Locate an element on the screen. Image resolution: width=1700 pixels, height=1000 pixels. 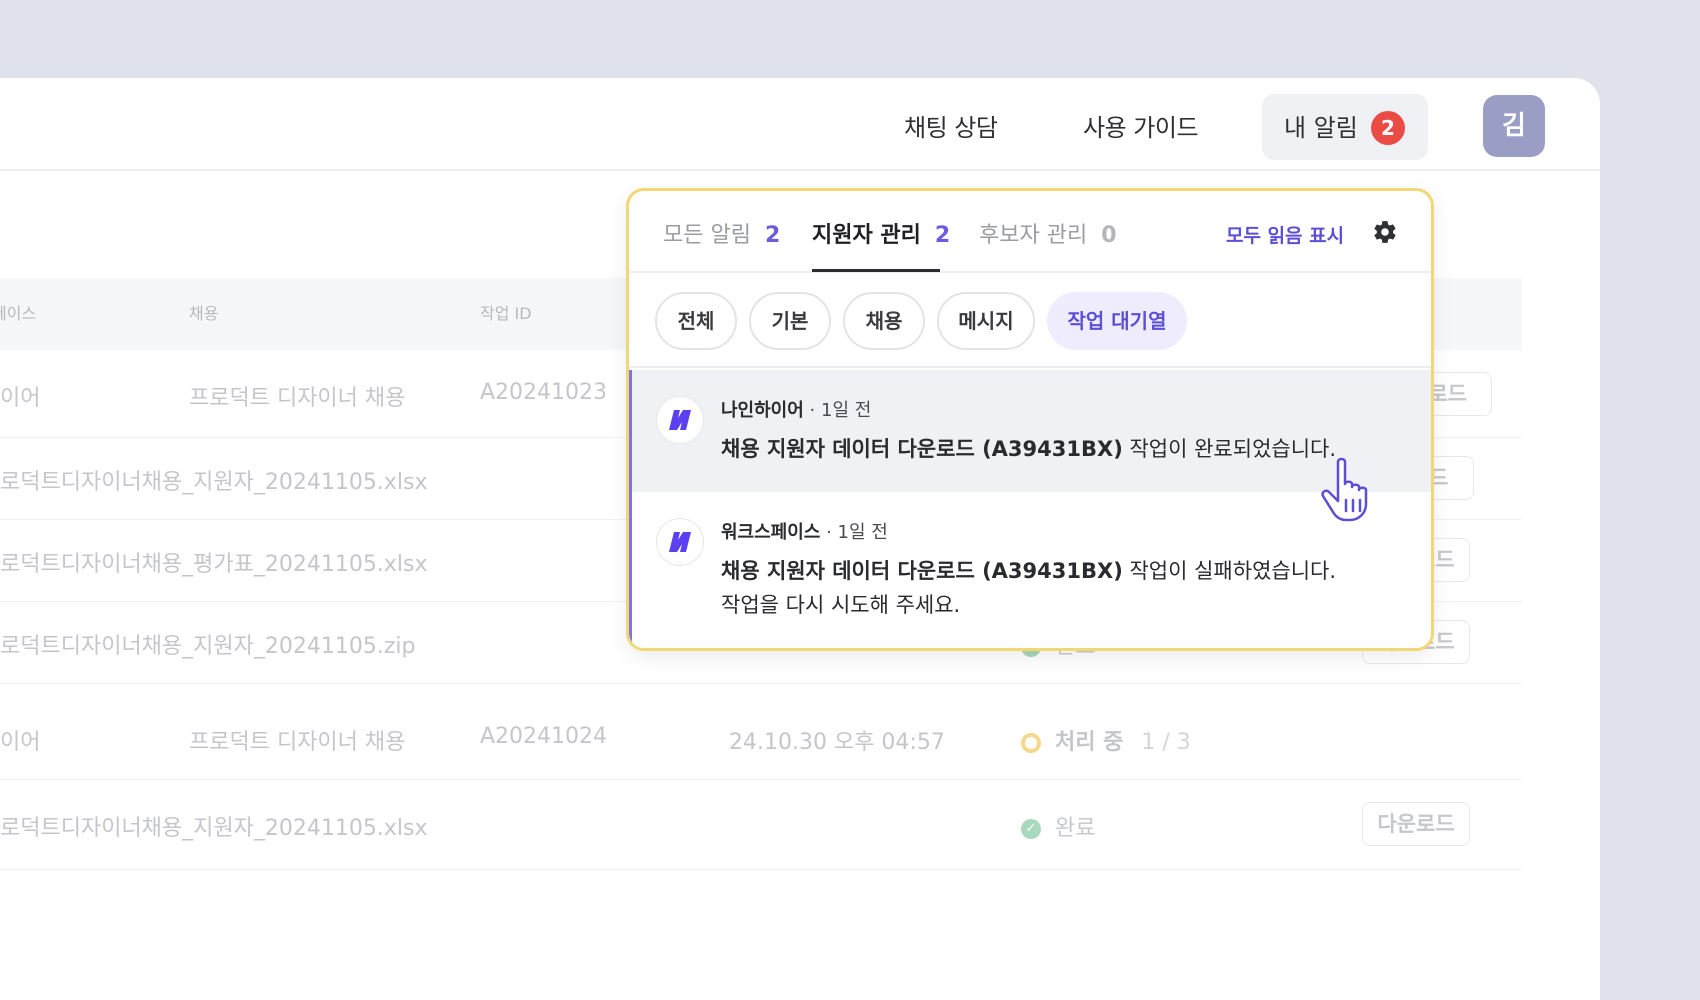
chip-job-queue: 작업 대기열 is located at coordinates (1117, 321).